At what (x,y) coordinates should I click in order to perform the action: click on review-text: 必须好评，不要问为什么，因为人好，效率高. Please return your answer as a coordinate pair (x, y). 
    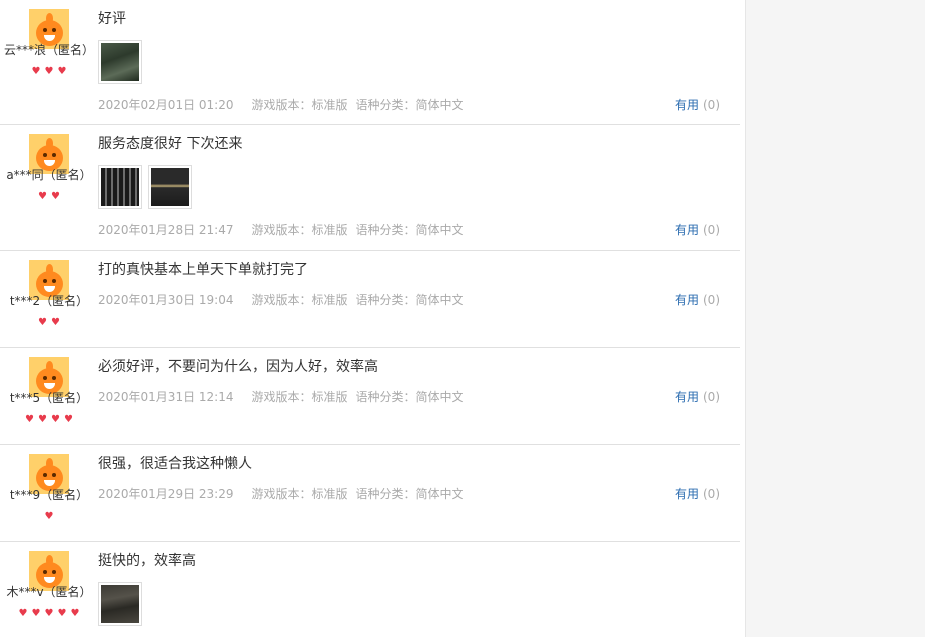
    Looking at the image, I should click on (238, 367).